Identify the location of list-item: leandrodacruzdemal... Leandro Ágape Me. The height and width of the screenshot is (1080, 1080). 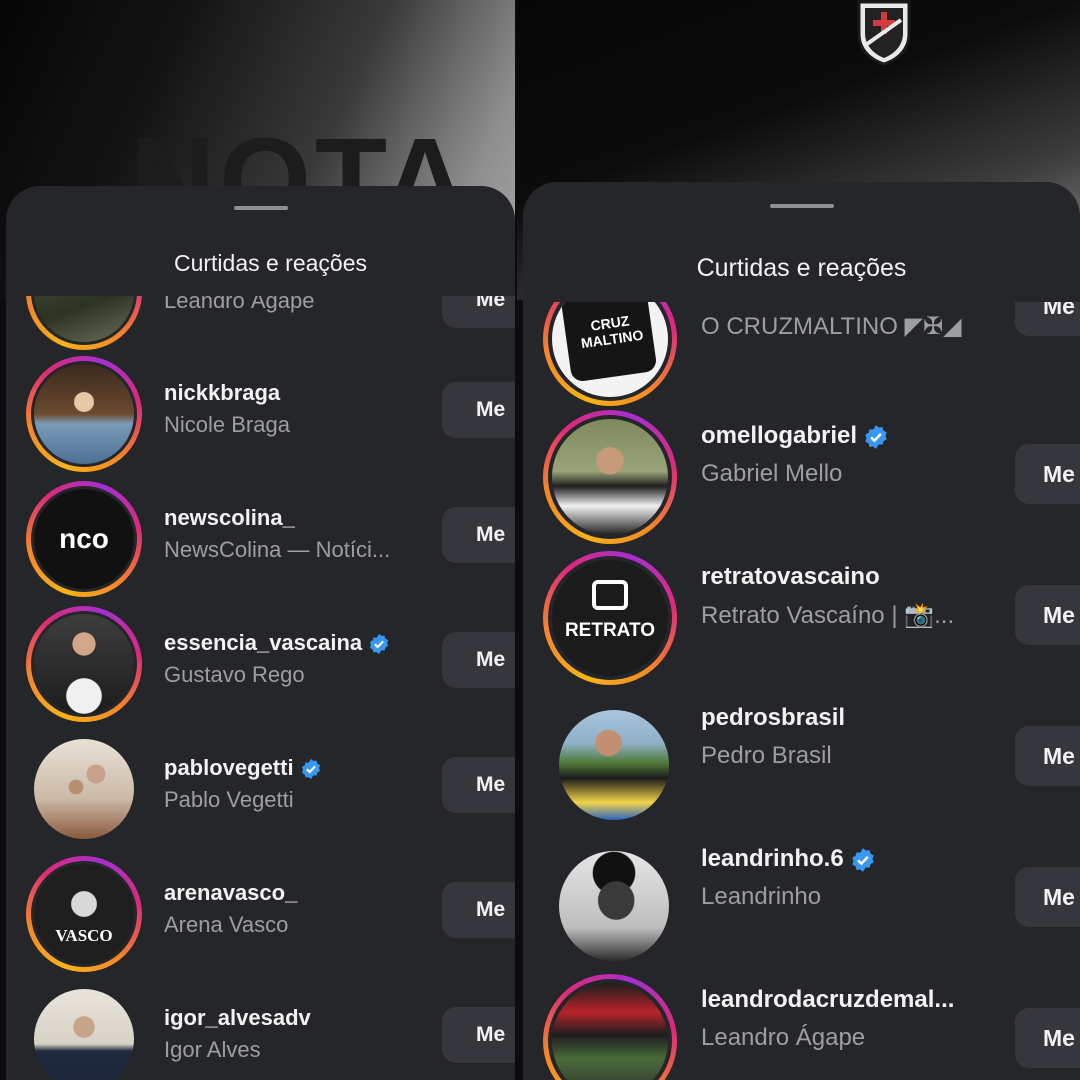
(801, 1027).